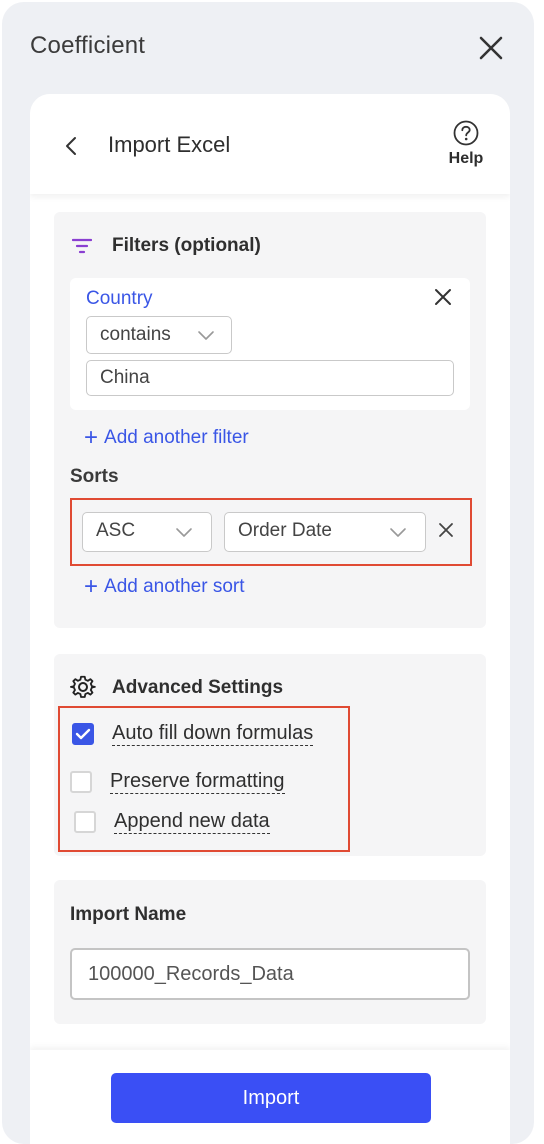  Describe the element at coordinates (270, 344) in the screenshot. I see `filter-item: Country contains` at that location.